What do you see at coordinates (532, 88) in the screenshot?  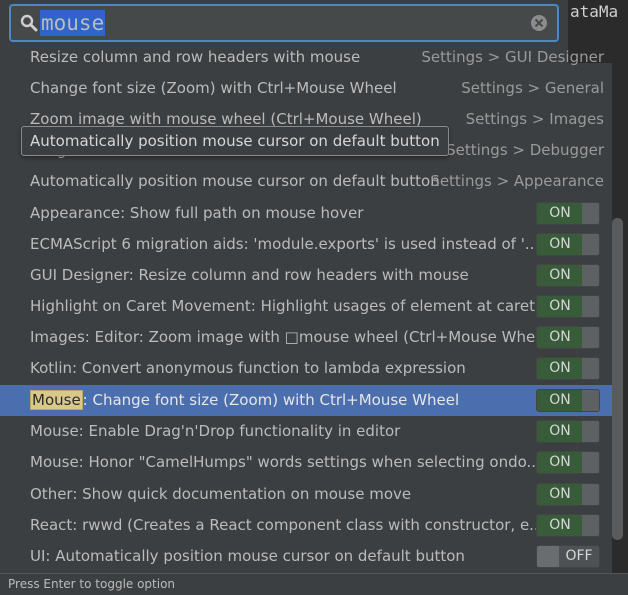 I see `item-path: Settings > General` at bounding box center [532, 88].